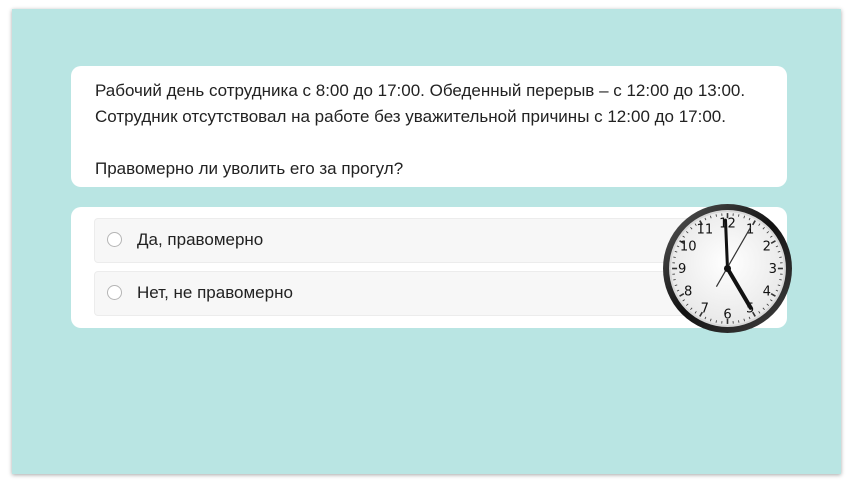 The image size is (852, 489). What do you see at coordinates (727, 314) in the screenshot?
I see `clock-number-6: 6` at bounding box center [727, 314].